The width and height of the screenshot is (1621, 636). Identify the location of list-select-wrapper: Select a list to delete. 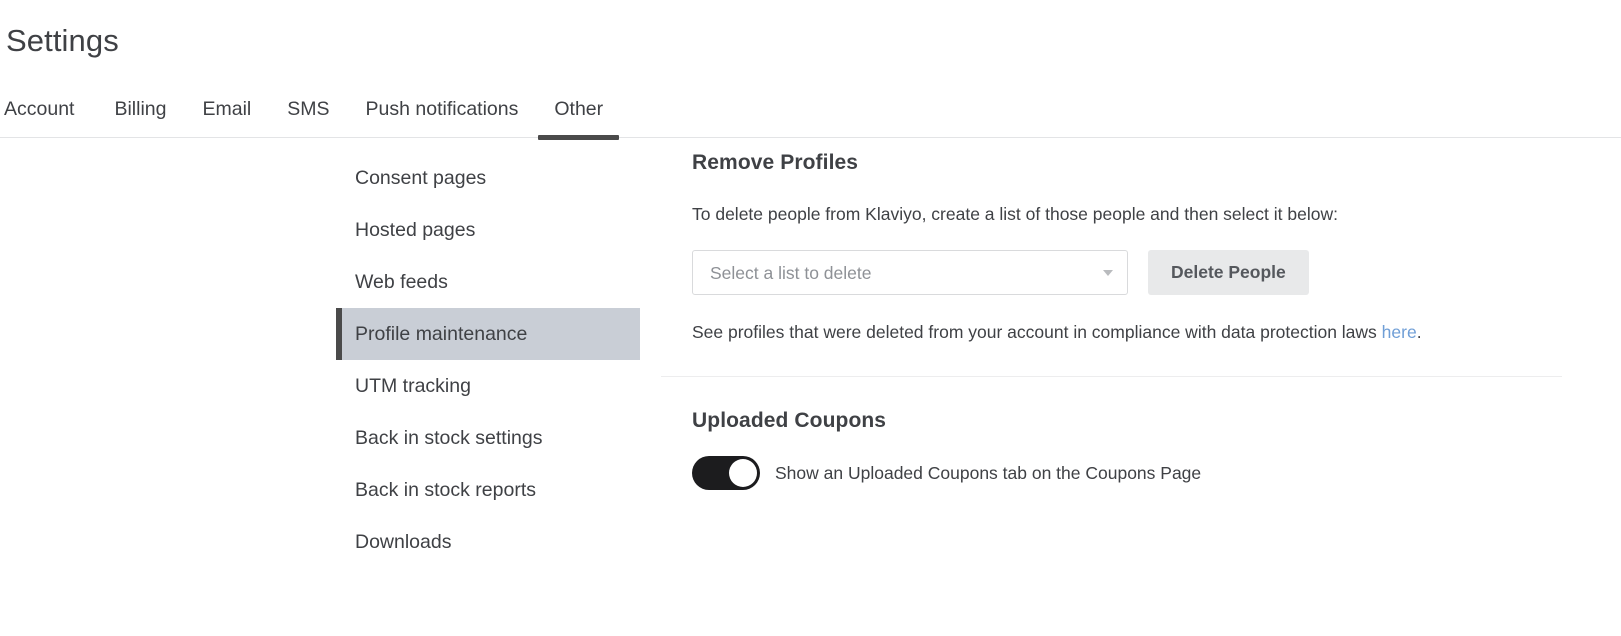
(910, 272).